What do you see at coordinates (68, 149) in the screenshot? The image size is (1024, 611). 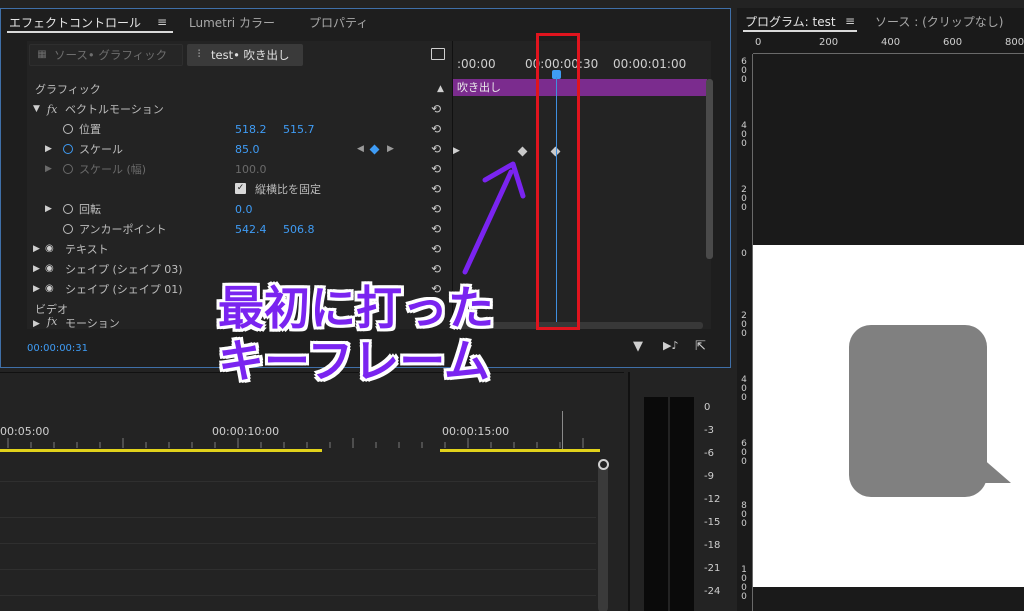 I see `stopwatch-active-icon` at bounding box center [68, 149].